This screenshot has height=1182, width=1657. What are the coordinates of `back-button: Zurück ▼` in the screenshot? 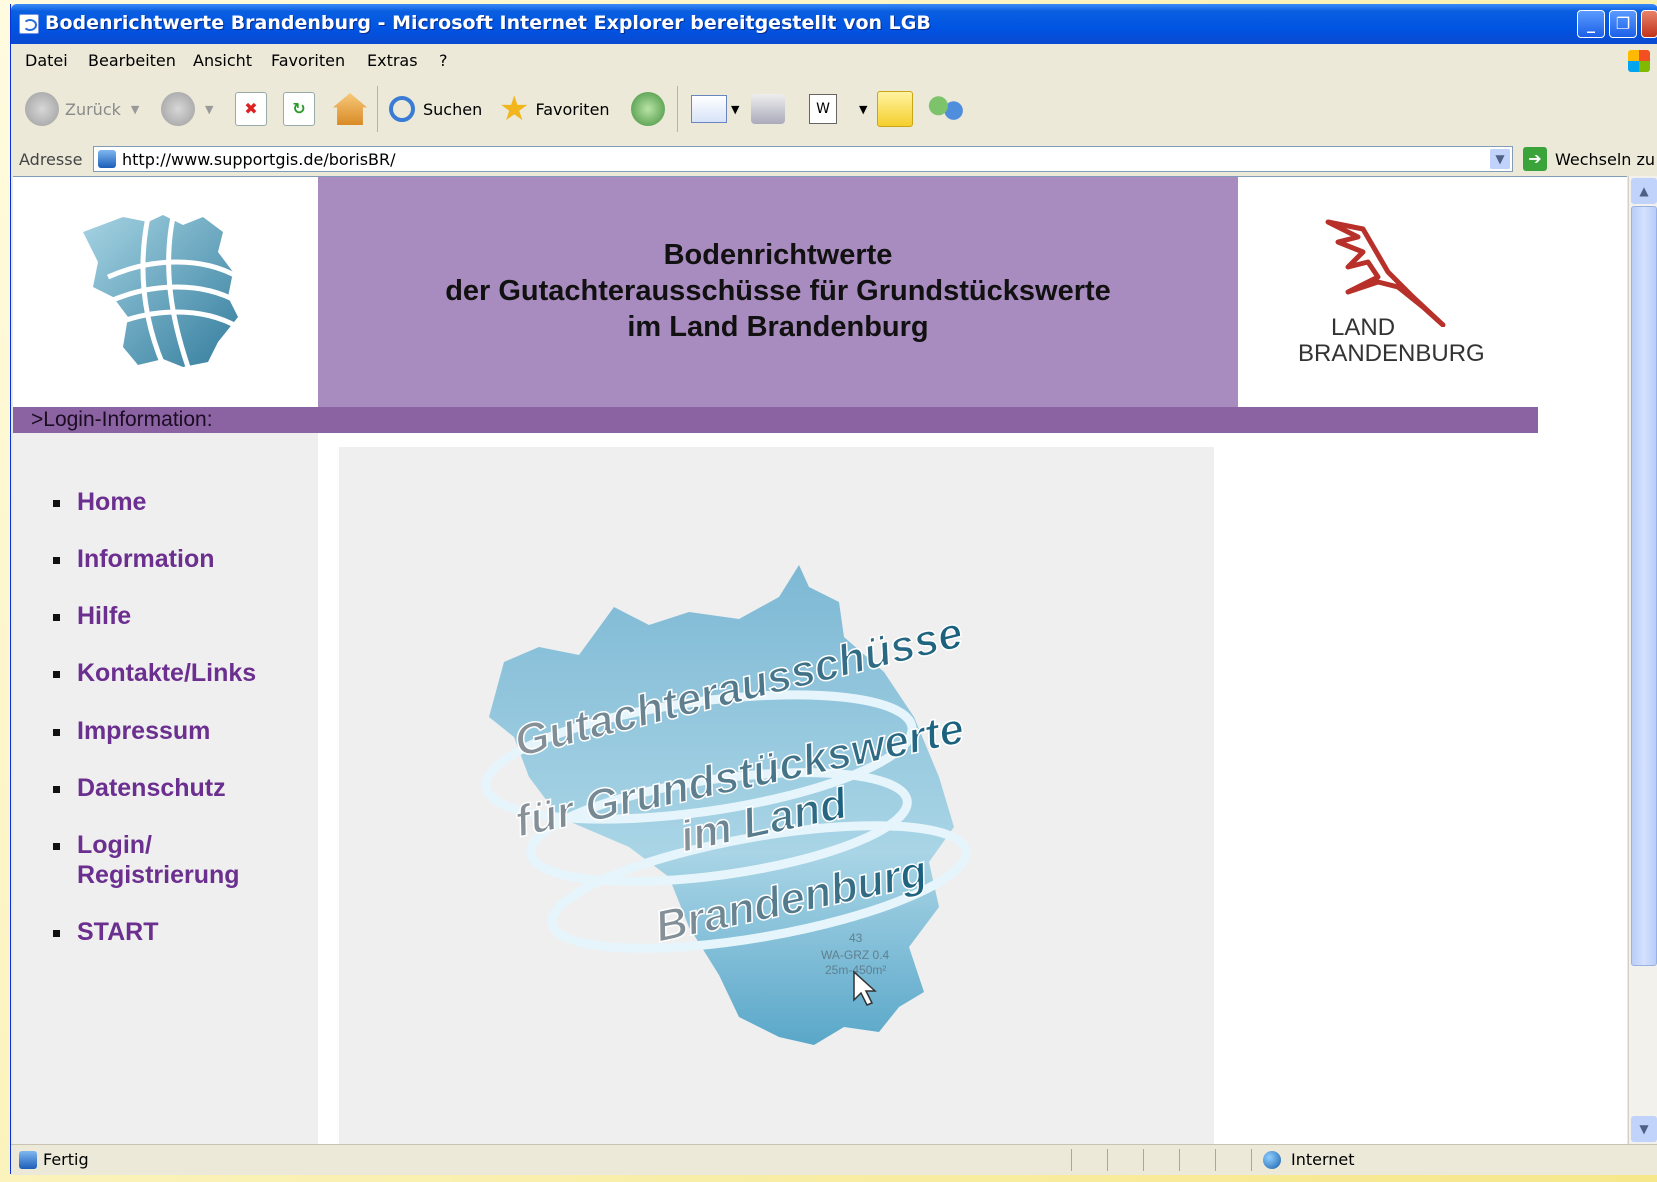 It's located at (82, 109).